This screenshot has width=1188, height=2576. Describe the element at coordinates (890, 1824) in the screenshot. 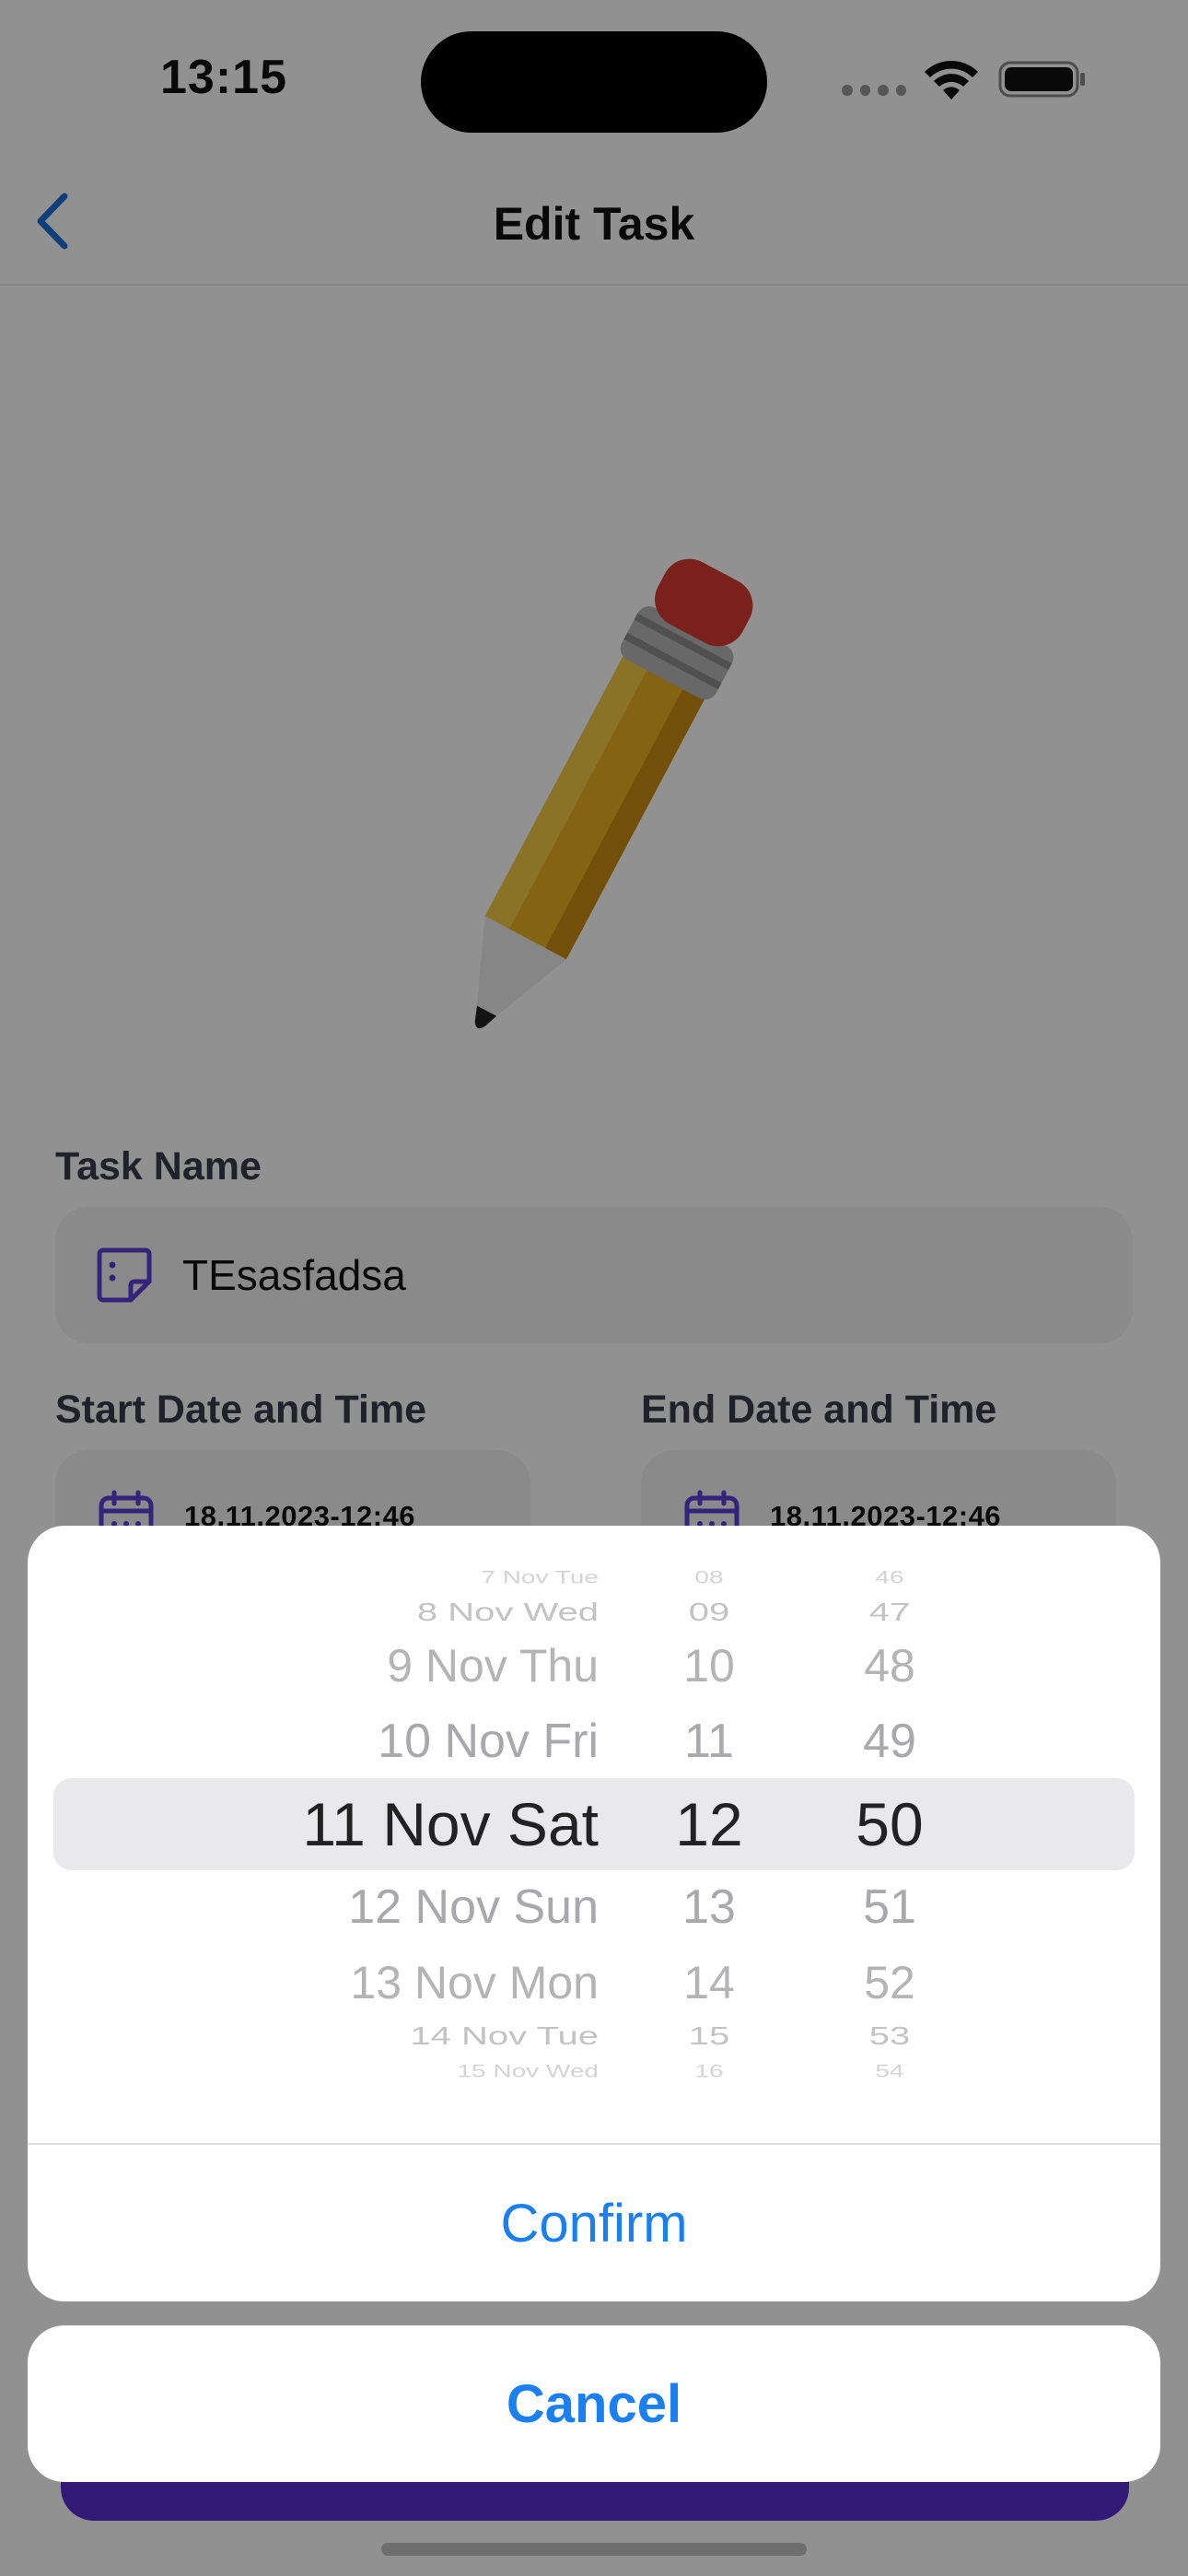

I see `picker-minute-value: 50` at that location.